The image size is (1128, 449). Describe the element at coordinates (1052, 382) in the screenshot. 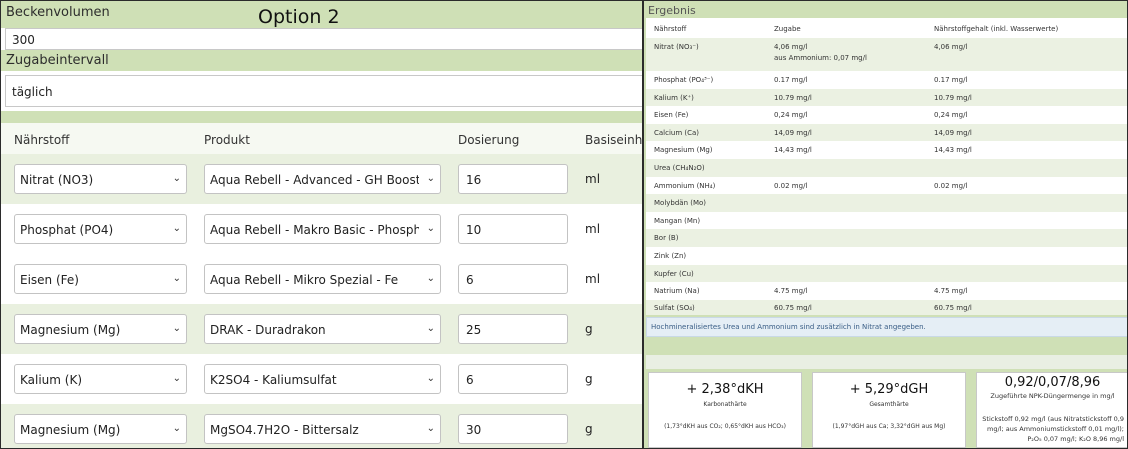

I see `npk-value: 0,92/0,07/8,96` at that location.